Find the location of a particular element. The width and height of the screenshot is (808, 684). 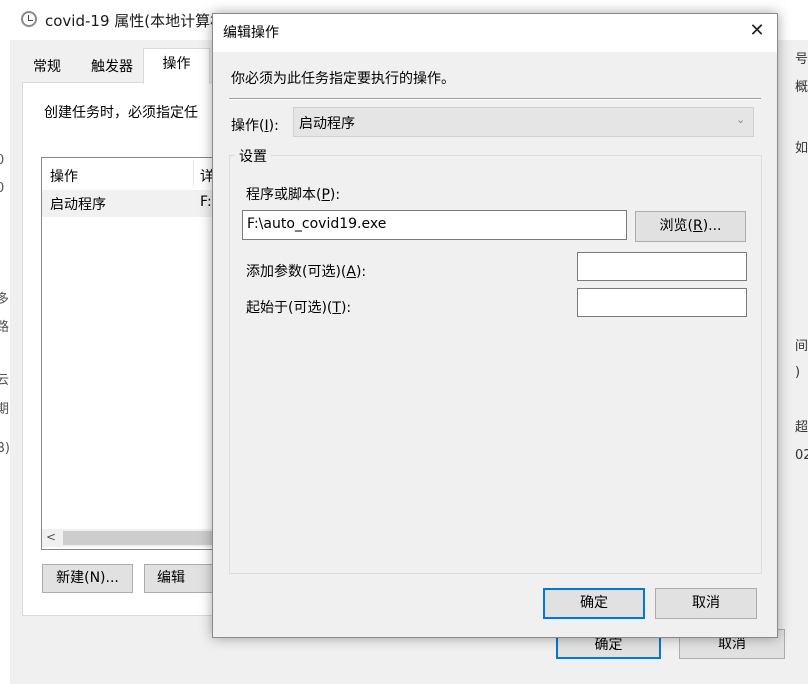

tab-triggers: 触发器 is located at coordinates (112, 67).